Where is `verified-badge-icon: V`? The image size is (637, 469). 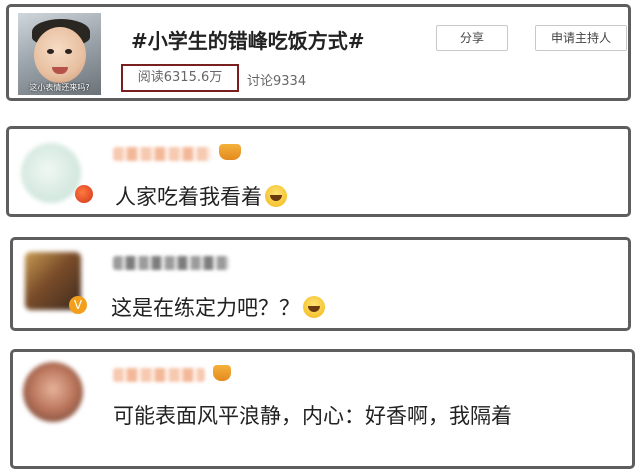 verified-badge-icon: V is located at coordinates (78, 305).